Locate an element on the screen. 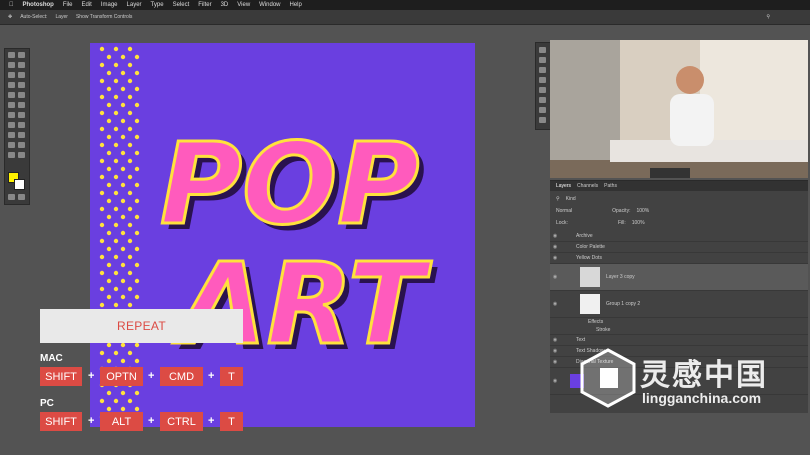  show-transform-checkbox: Show Transform Controls is located at coordinates (104, 17).